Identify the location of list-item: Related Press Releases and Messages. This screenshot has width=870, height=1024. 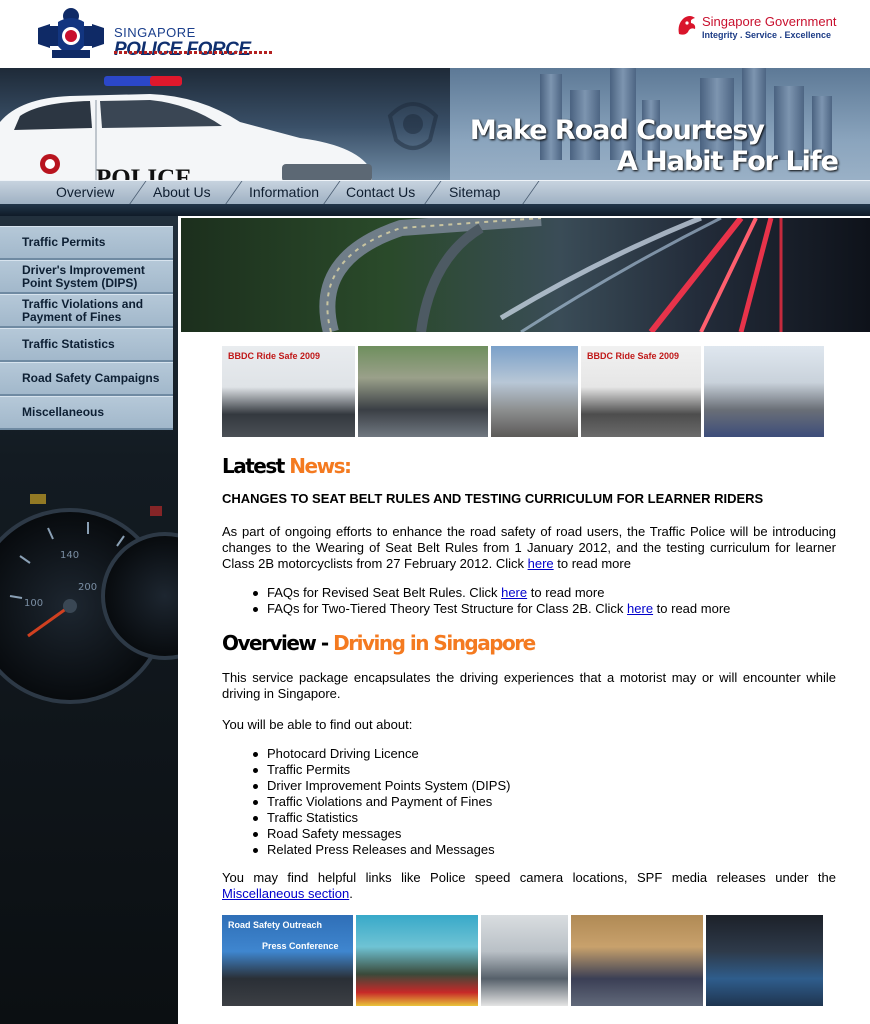
(381, 850).